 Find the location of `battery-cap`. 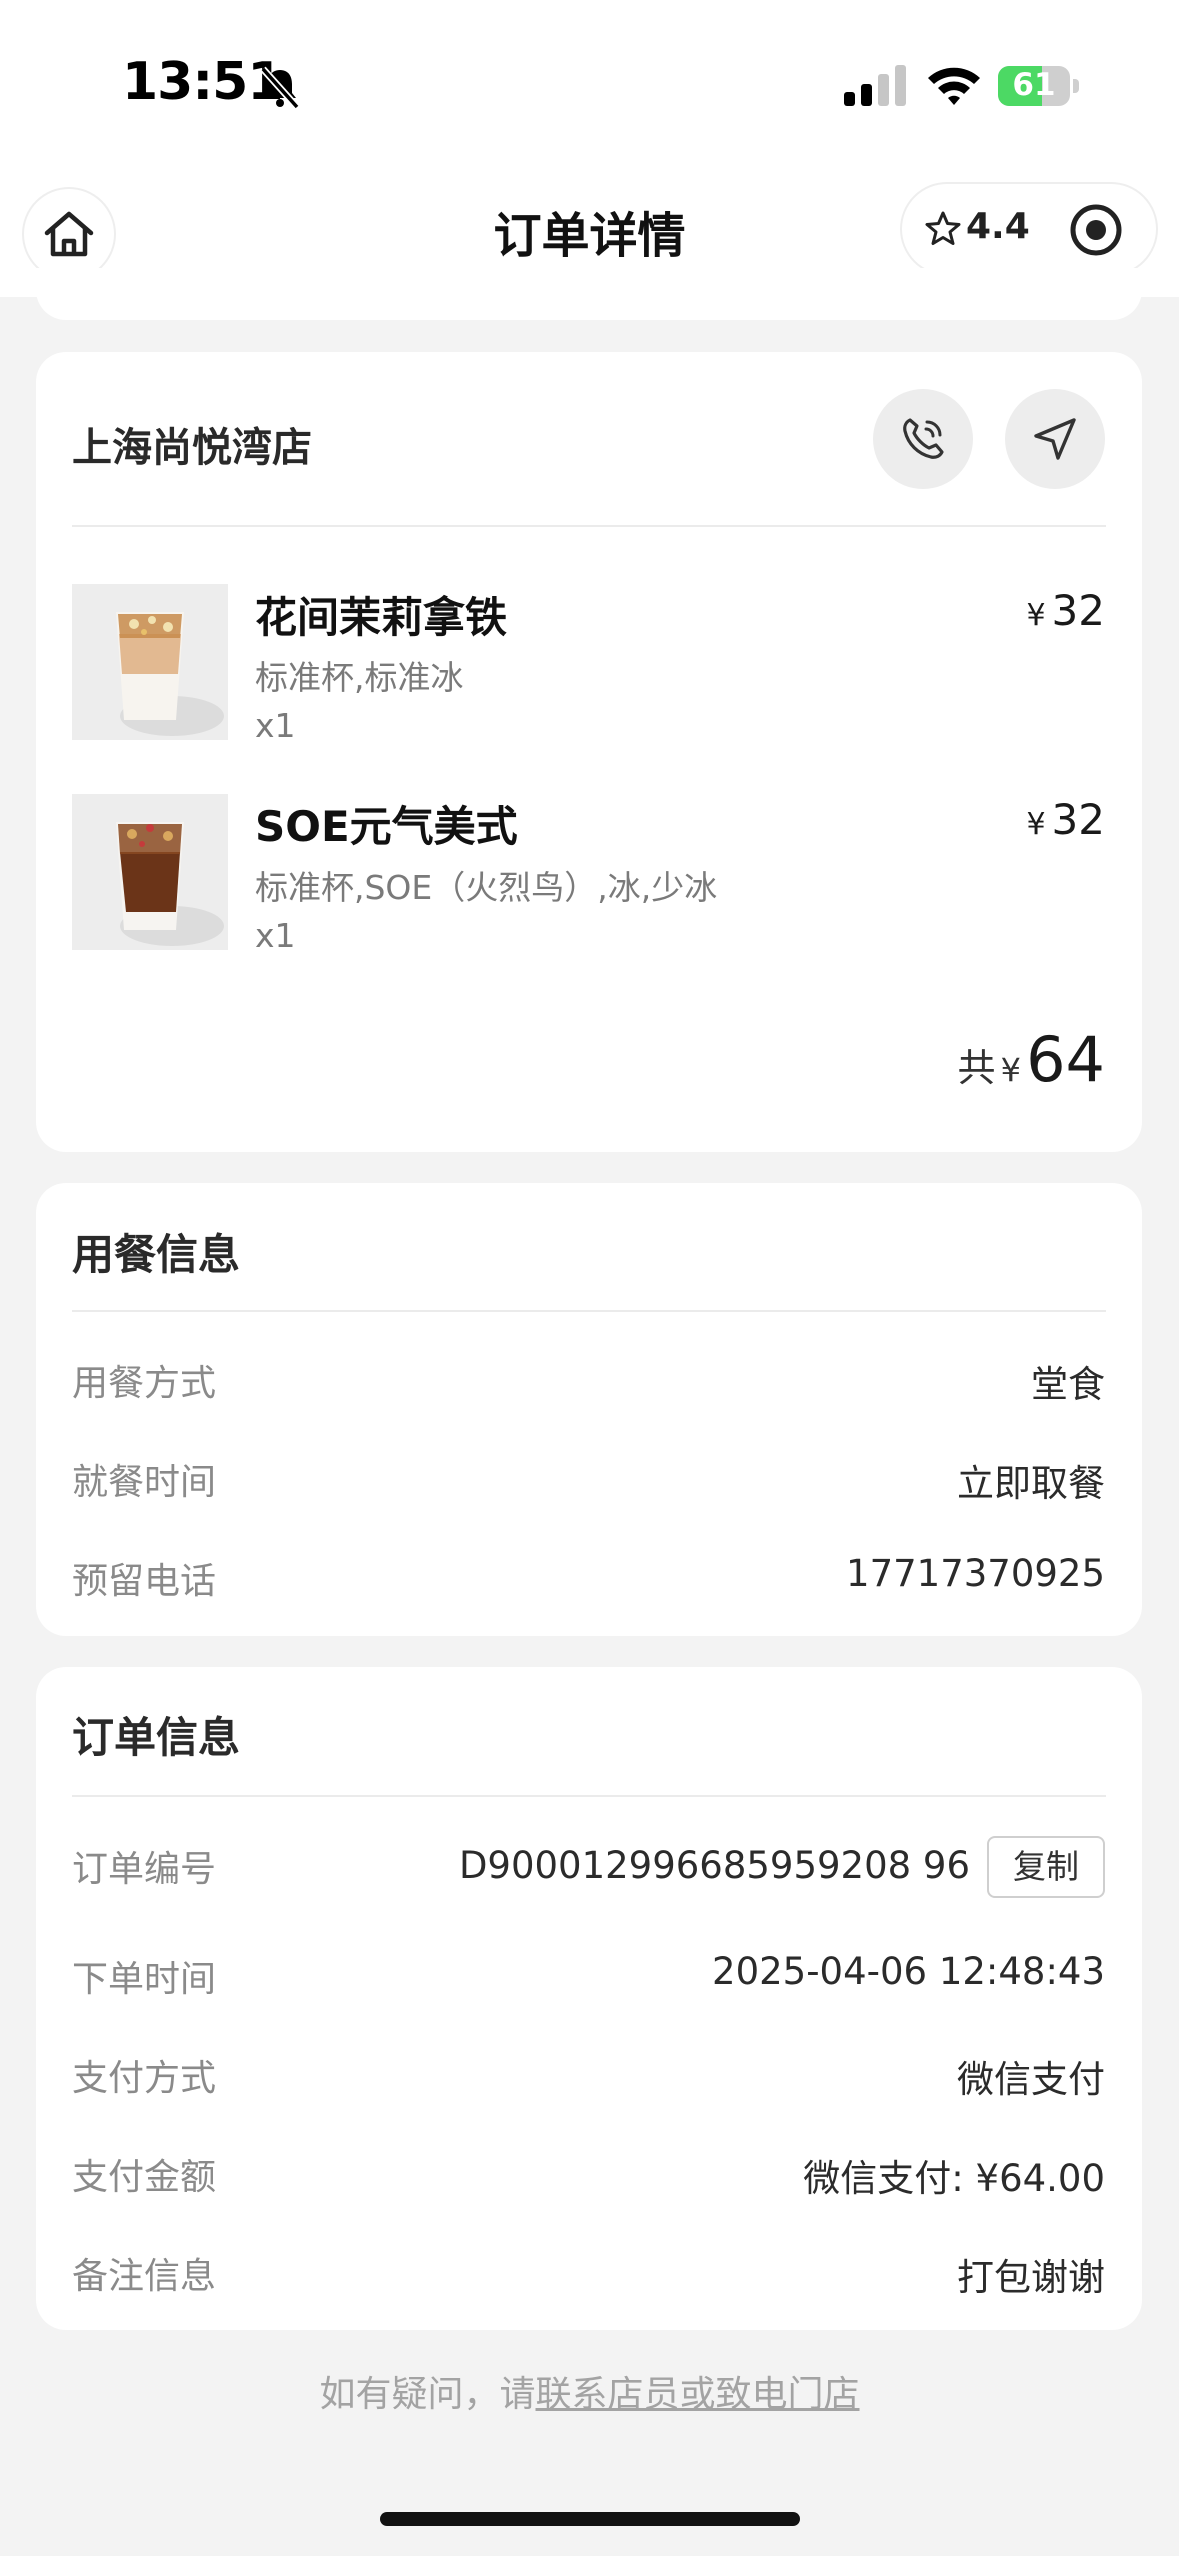

battery-cap is located at coordinates (1076, 86).